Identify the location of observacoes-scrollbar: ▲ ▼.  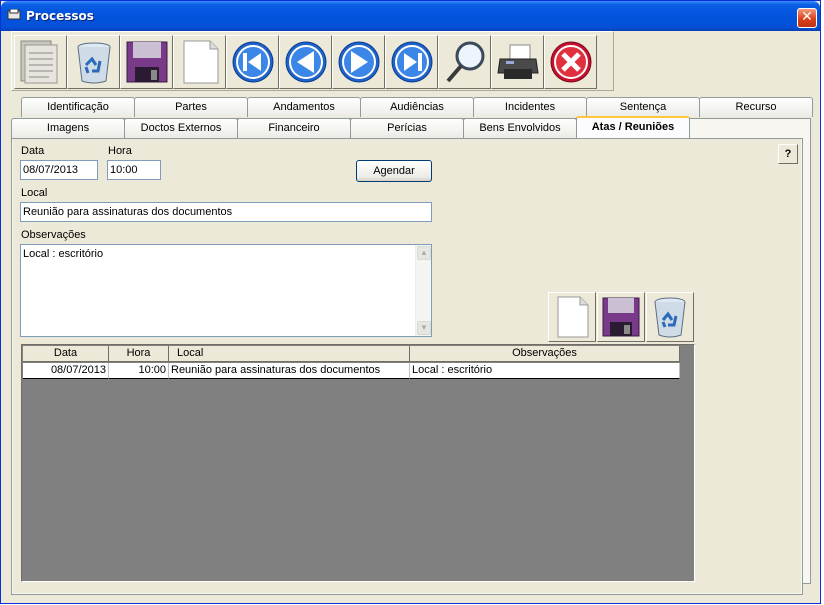
(423, 290).